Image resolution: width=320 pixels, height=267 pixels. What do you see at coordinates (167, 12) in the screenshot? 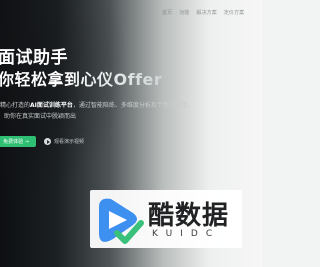
I see `nav-item-home: 首页` at bounding box center [167, 12].